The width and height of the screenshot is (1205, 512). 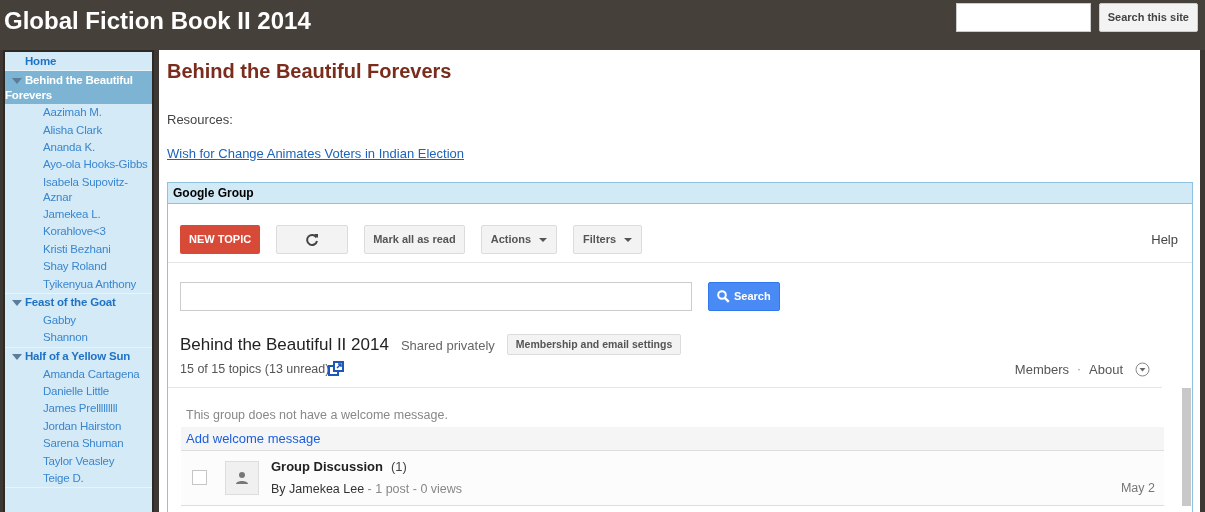 What do you see at coordinates (744, 296) in the screenshot?
I see `search-button: Search` at bounding box center [744, 296].